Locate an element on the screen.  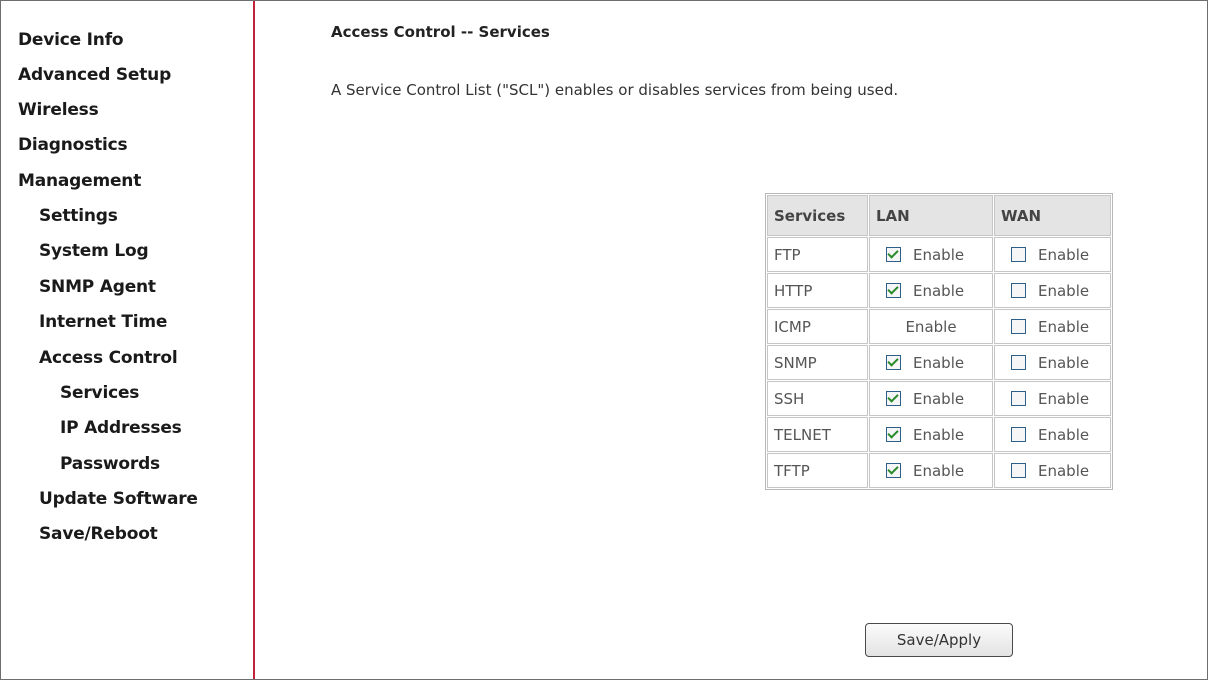
sidebar-item-wireless: Wireless is located at coordinates (58, 110).